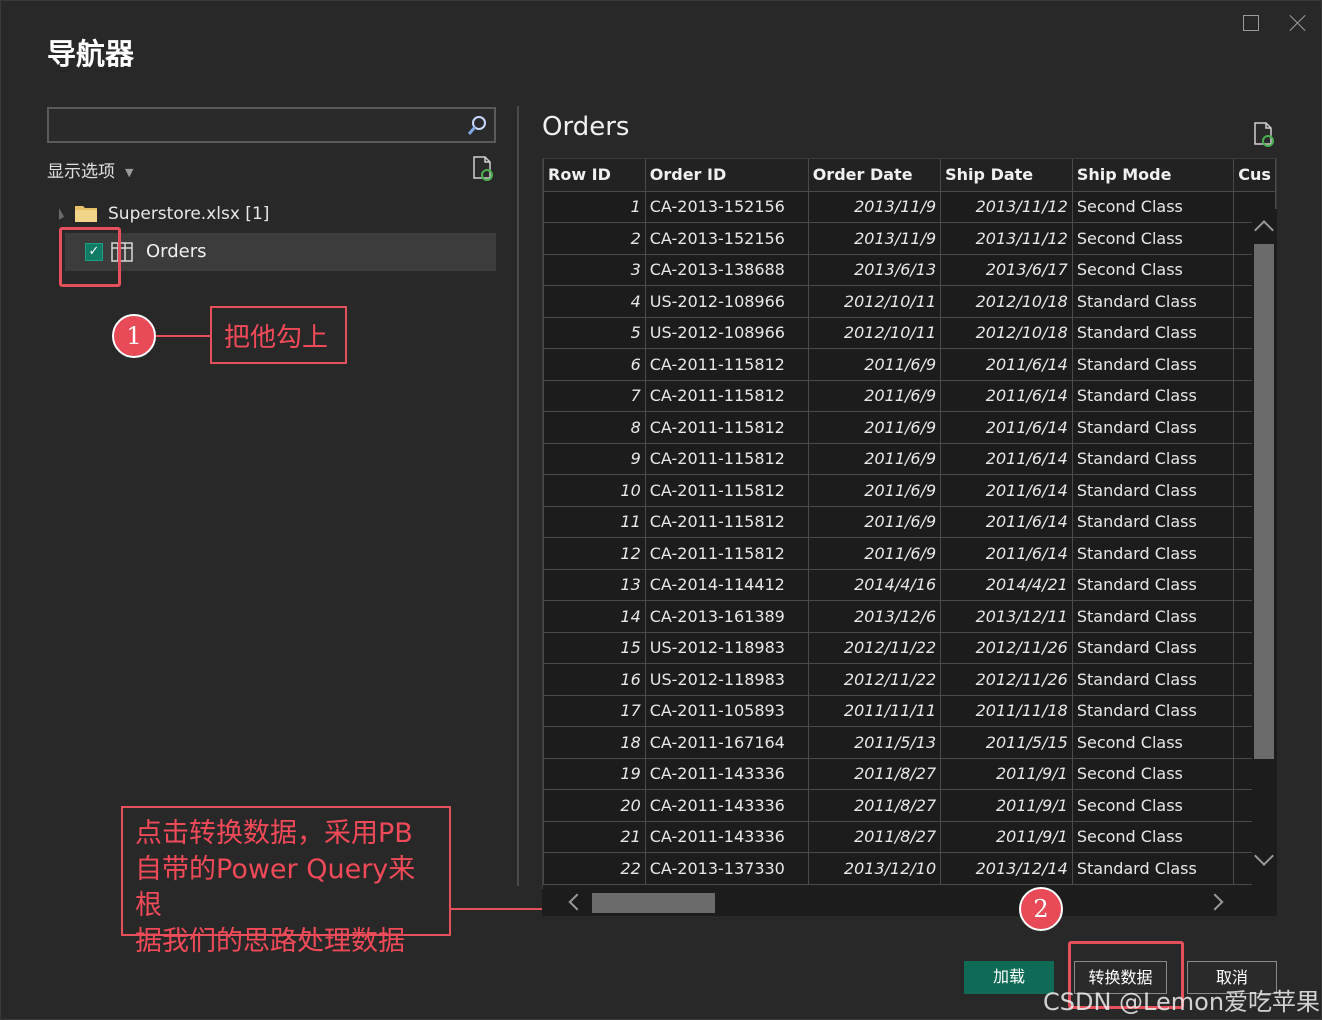  What do you see at coordinates (653, 903) in the screenshot?
I see `horizontal-scroll-thumb` at bounding box center [653, 903].